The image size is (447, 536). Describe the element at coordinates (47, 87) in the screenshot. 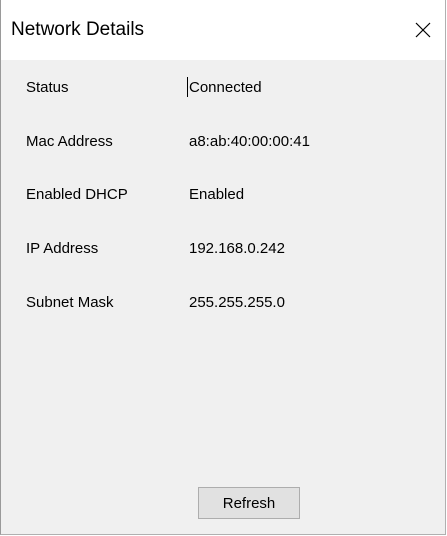

I see `status-label: Status` at that location.